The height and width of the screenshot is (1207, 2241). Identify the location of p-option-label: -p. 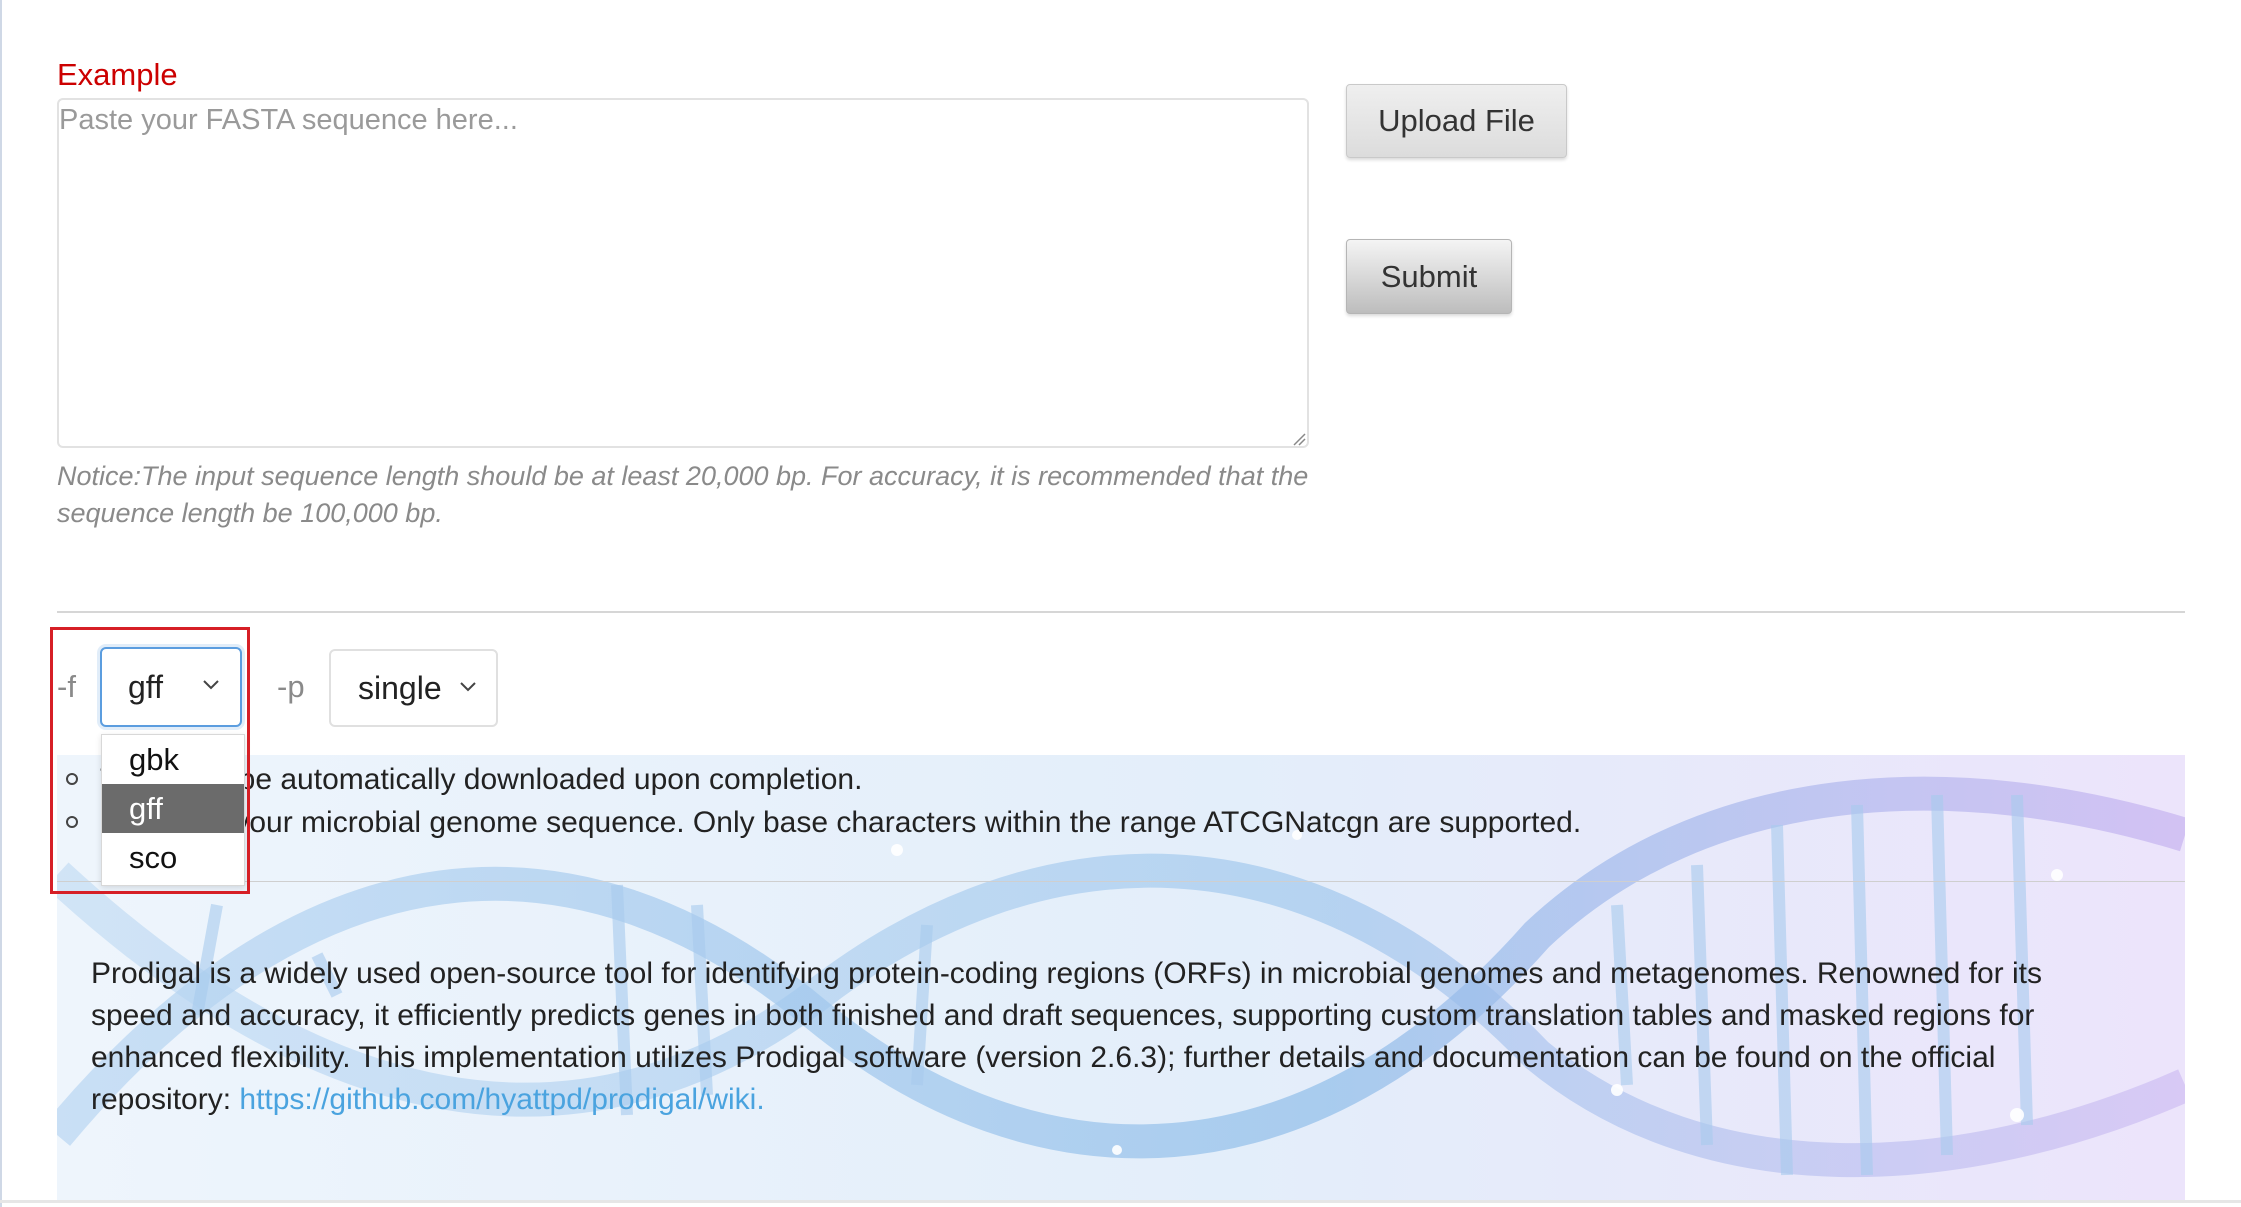
(291, 686).